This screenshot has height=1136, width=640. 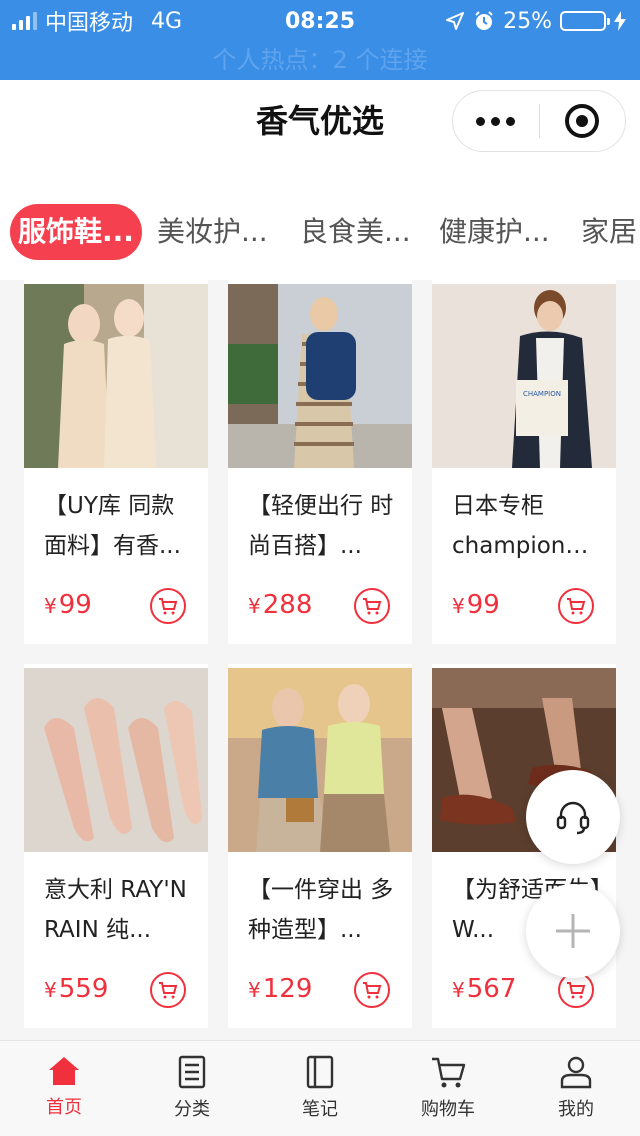 I want to click on nav-bar: 香气优选, so click(x=320, y=124).